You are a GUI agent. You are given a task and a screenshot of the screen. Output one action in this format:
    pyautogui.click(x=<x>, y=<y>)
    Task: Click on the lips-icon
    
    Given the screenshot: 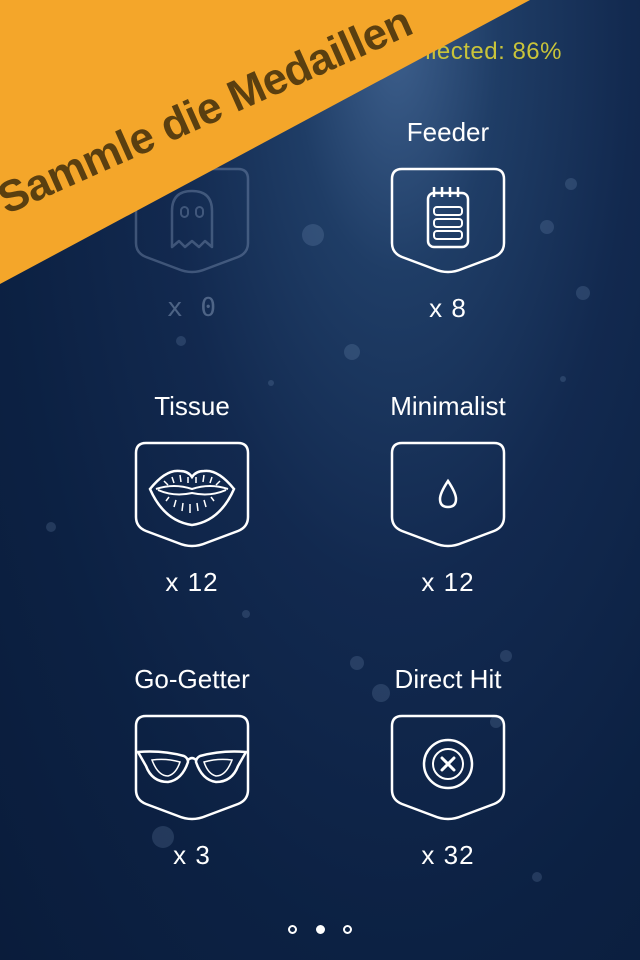 What is the action you would take?
    pyautogui.click(x=192, y=494)
    